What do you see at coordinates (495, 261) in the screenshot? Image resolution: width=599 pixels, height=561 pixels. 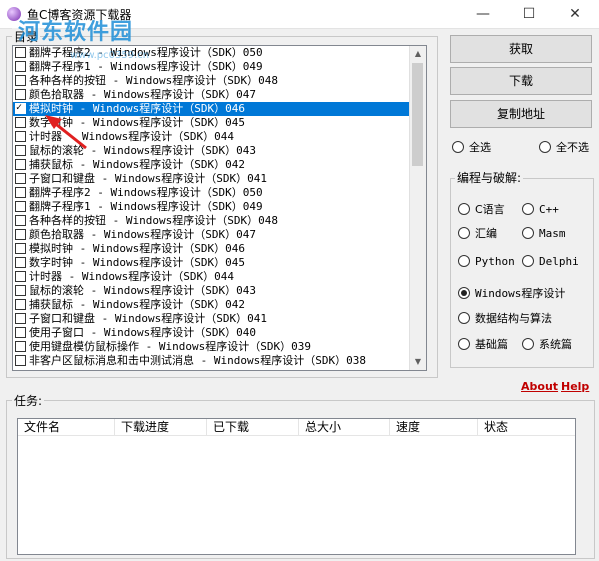 I see `radio-python-label: Python` at bounding box center [495, 261].